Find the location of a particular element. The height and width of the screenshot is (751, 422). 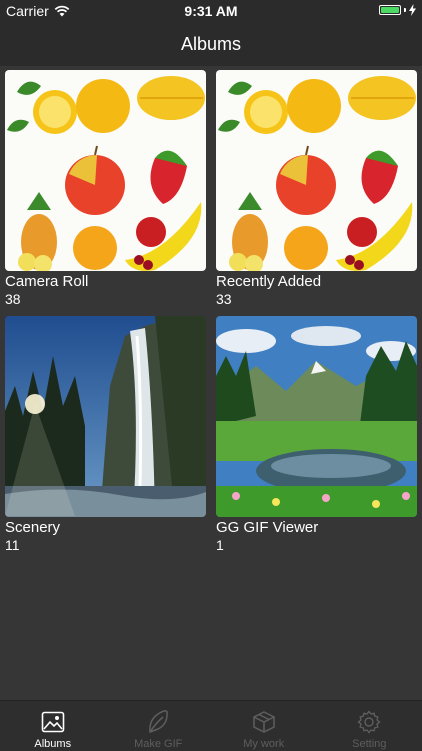

battery-icon is located at coordinates (397, 10).